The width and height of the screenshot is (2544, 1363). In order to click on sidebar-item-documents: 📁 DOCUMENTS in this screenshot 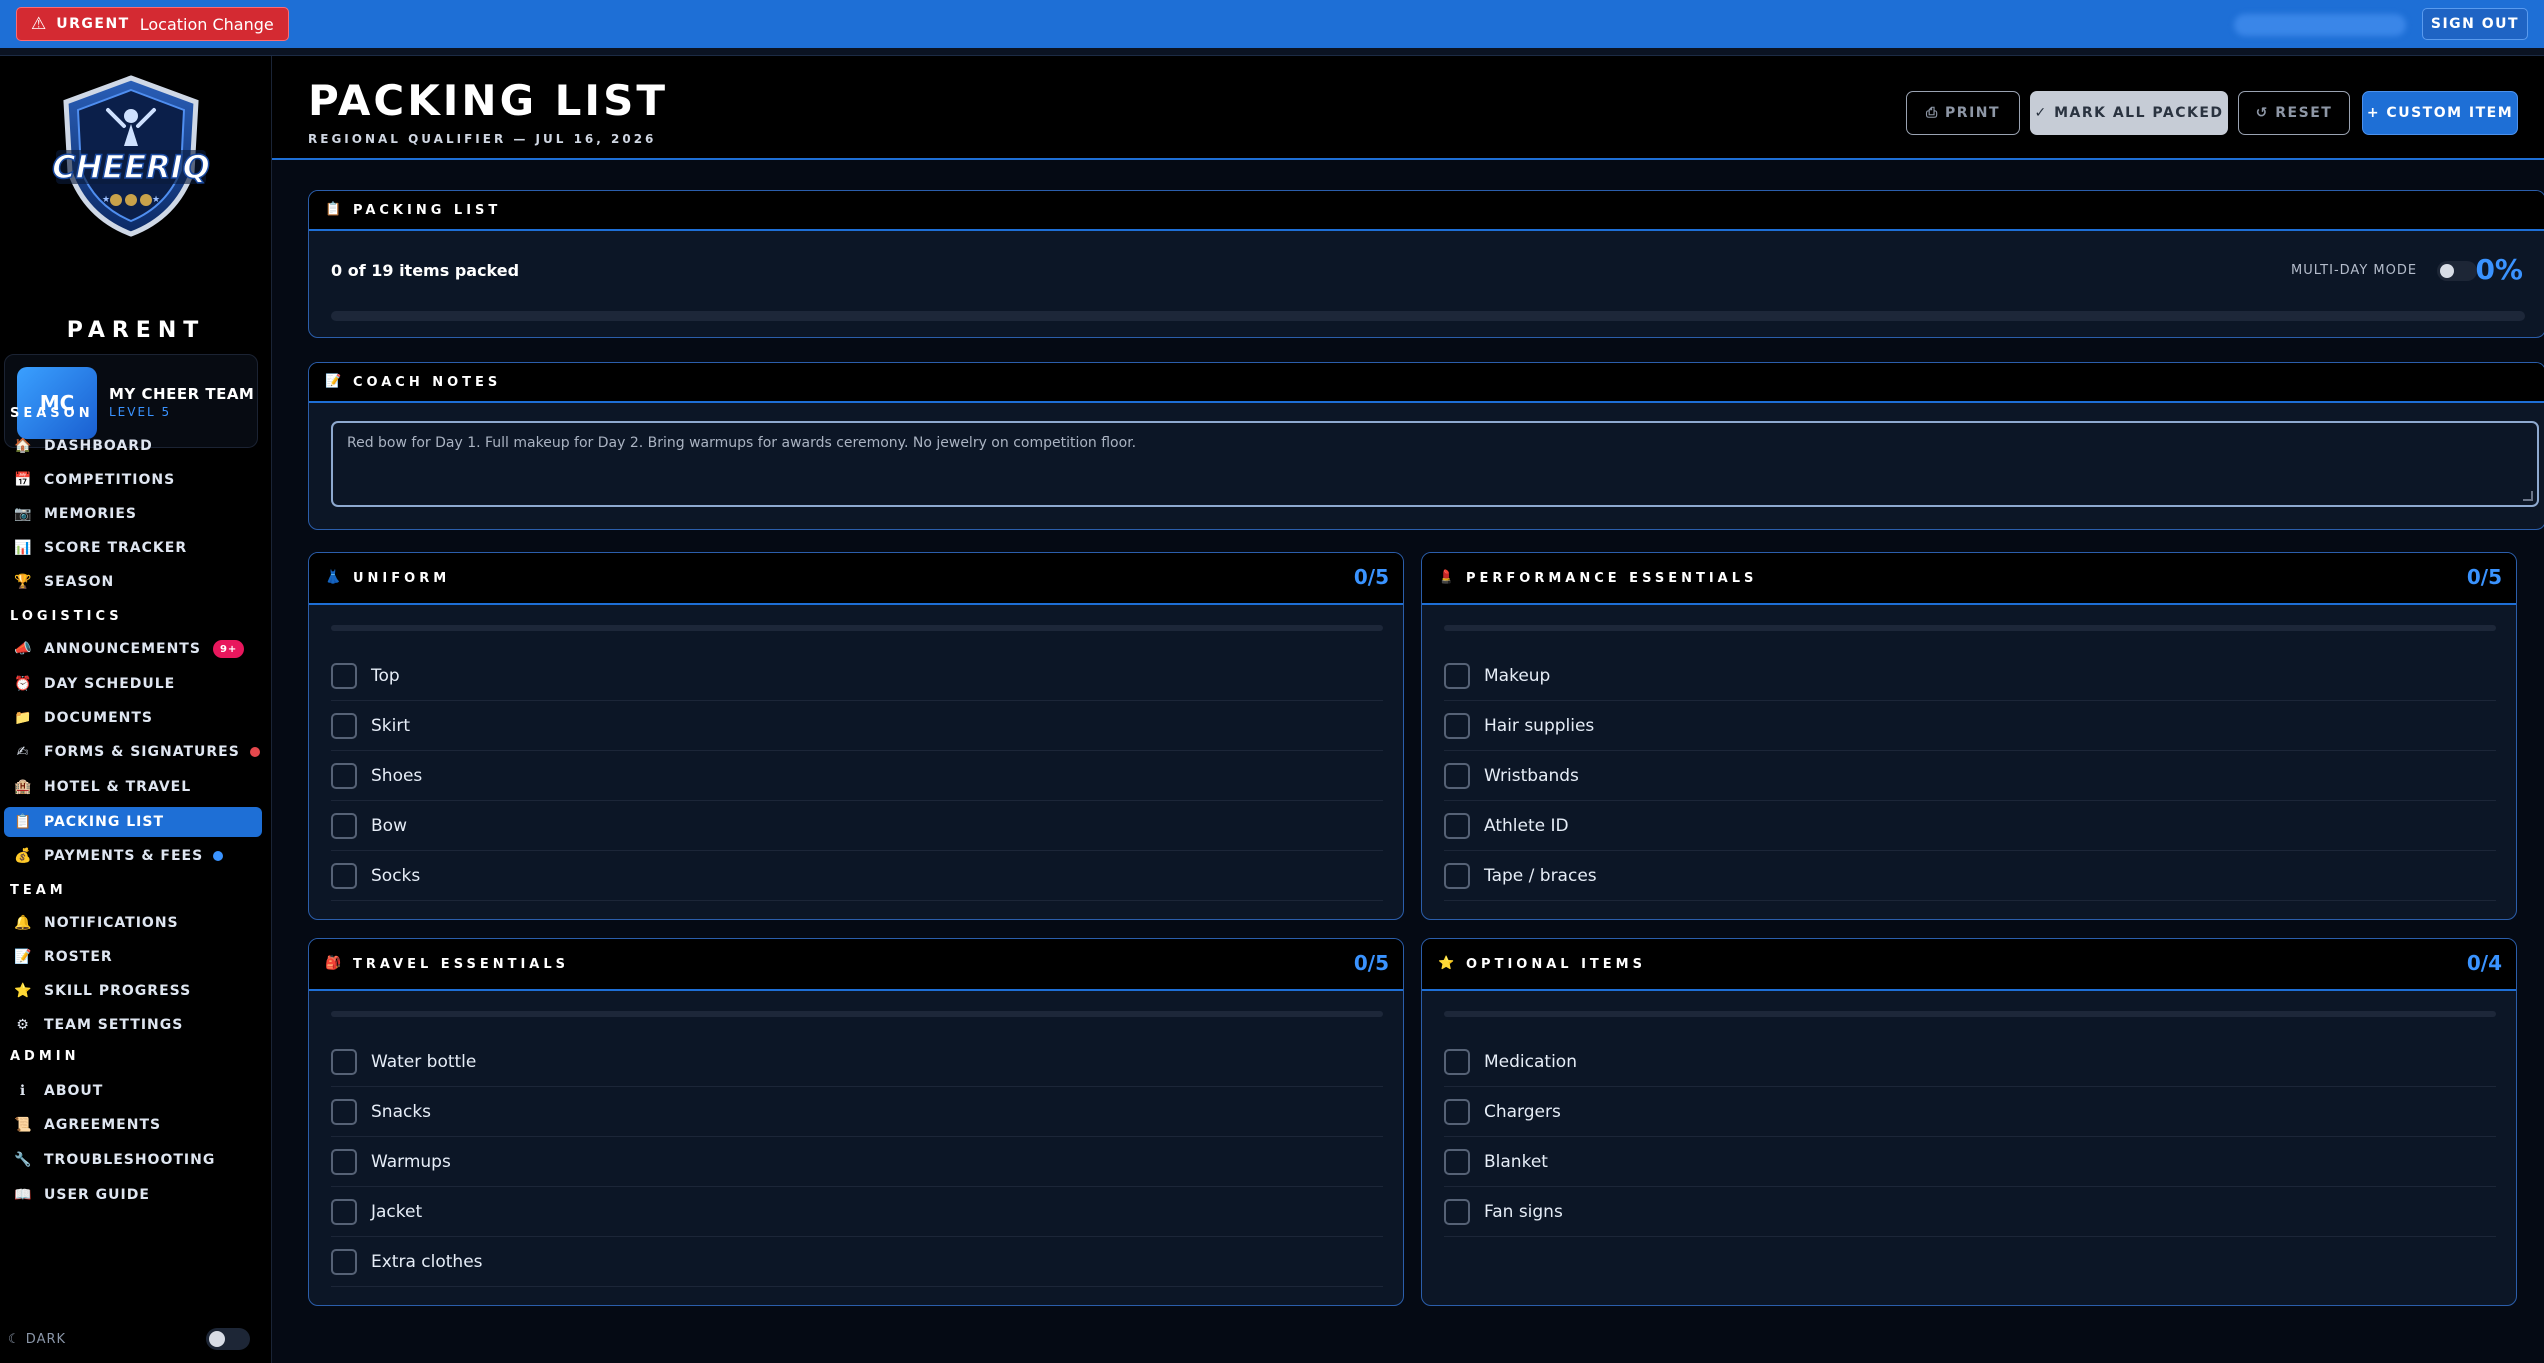, I will do `click(133, 718)`.